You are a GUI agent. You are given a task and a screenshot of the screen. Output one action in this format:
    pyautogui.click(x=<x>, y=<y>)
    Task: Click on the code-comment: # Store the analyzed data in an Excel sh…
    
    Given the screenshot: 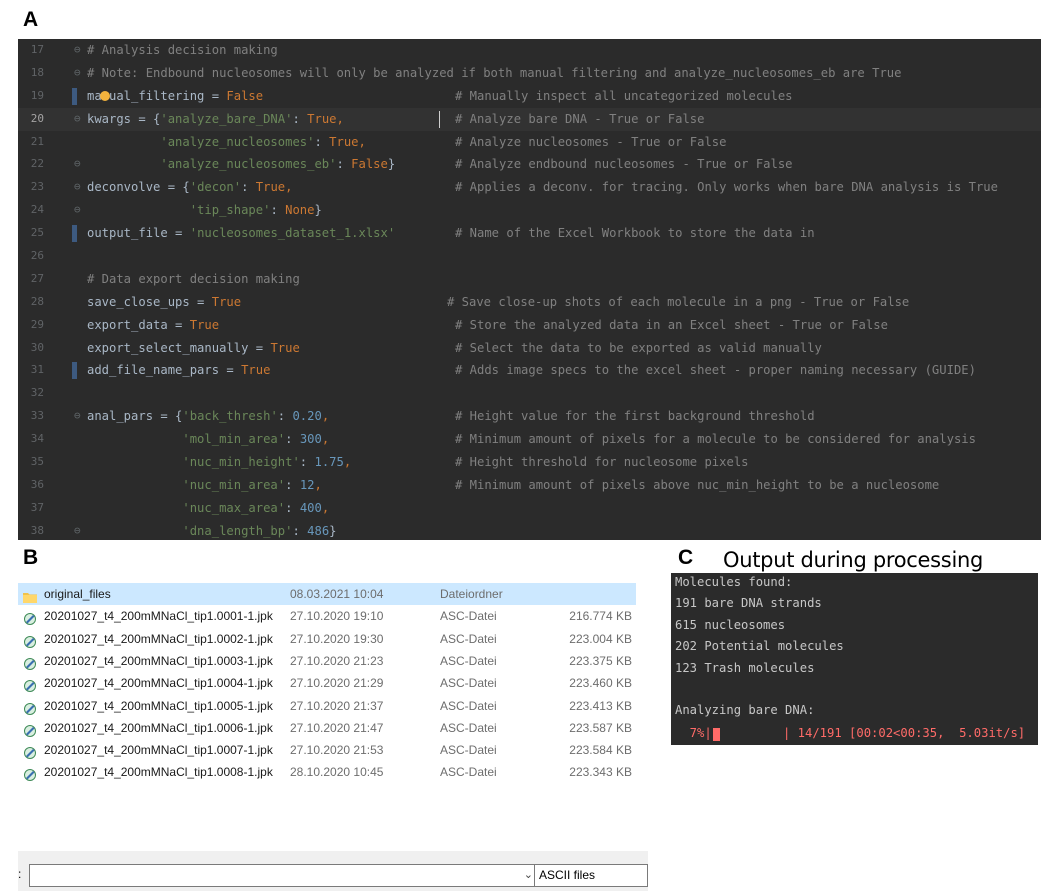 What is the action you would take?
    pyautogui.click(x=671, y=324)
    